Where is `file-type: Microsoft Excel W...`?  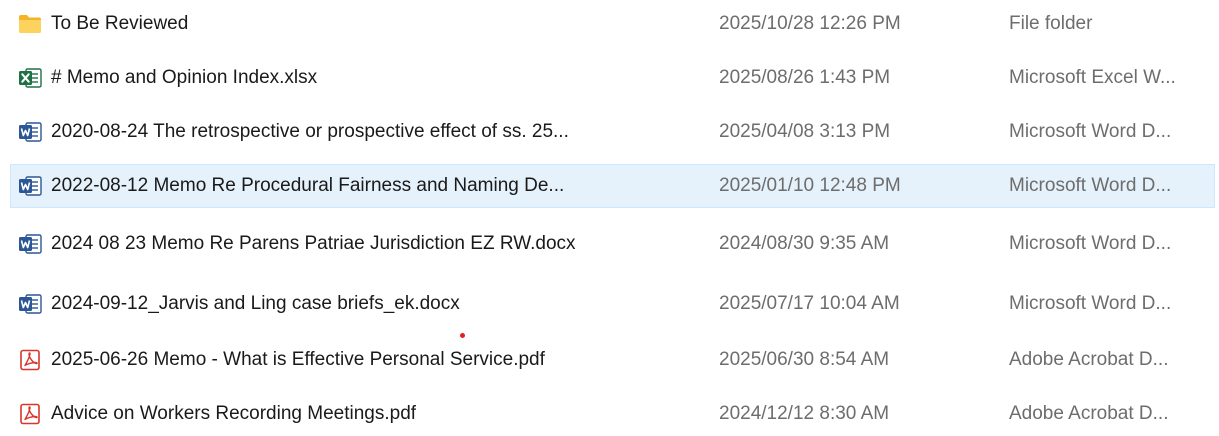
file-type: Microsoft Excel W... is located at coordinates (1092, 77).